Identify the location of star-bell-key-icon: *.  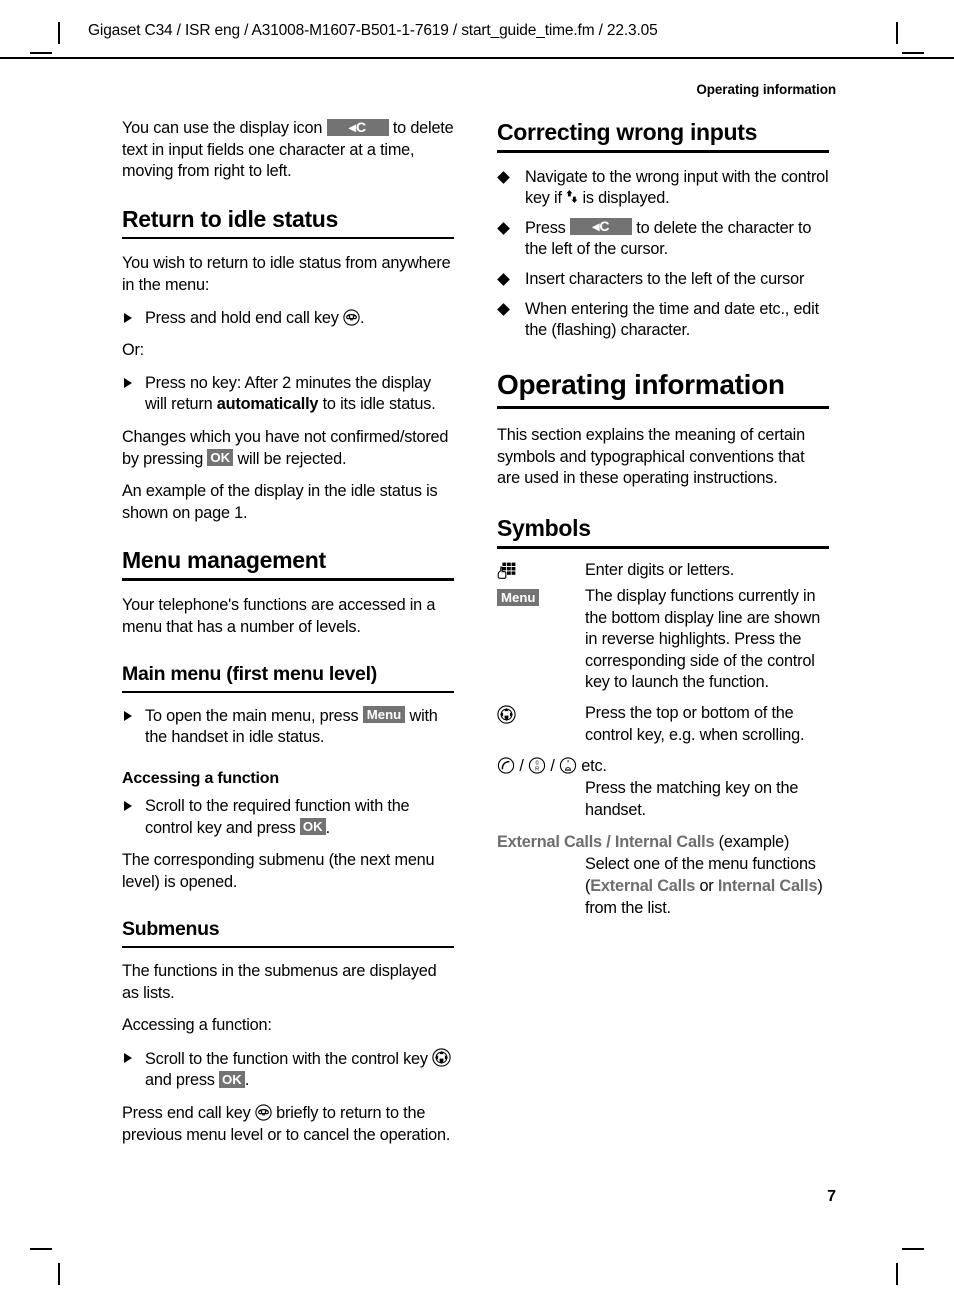
(568, 765).